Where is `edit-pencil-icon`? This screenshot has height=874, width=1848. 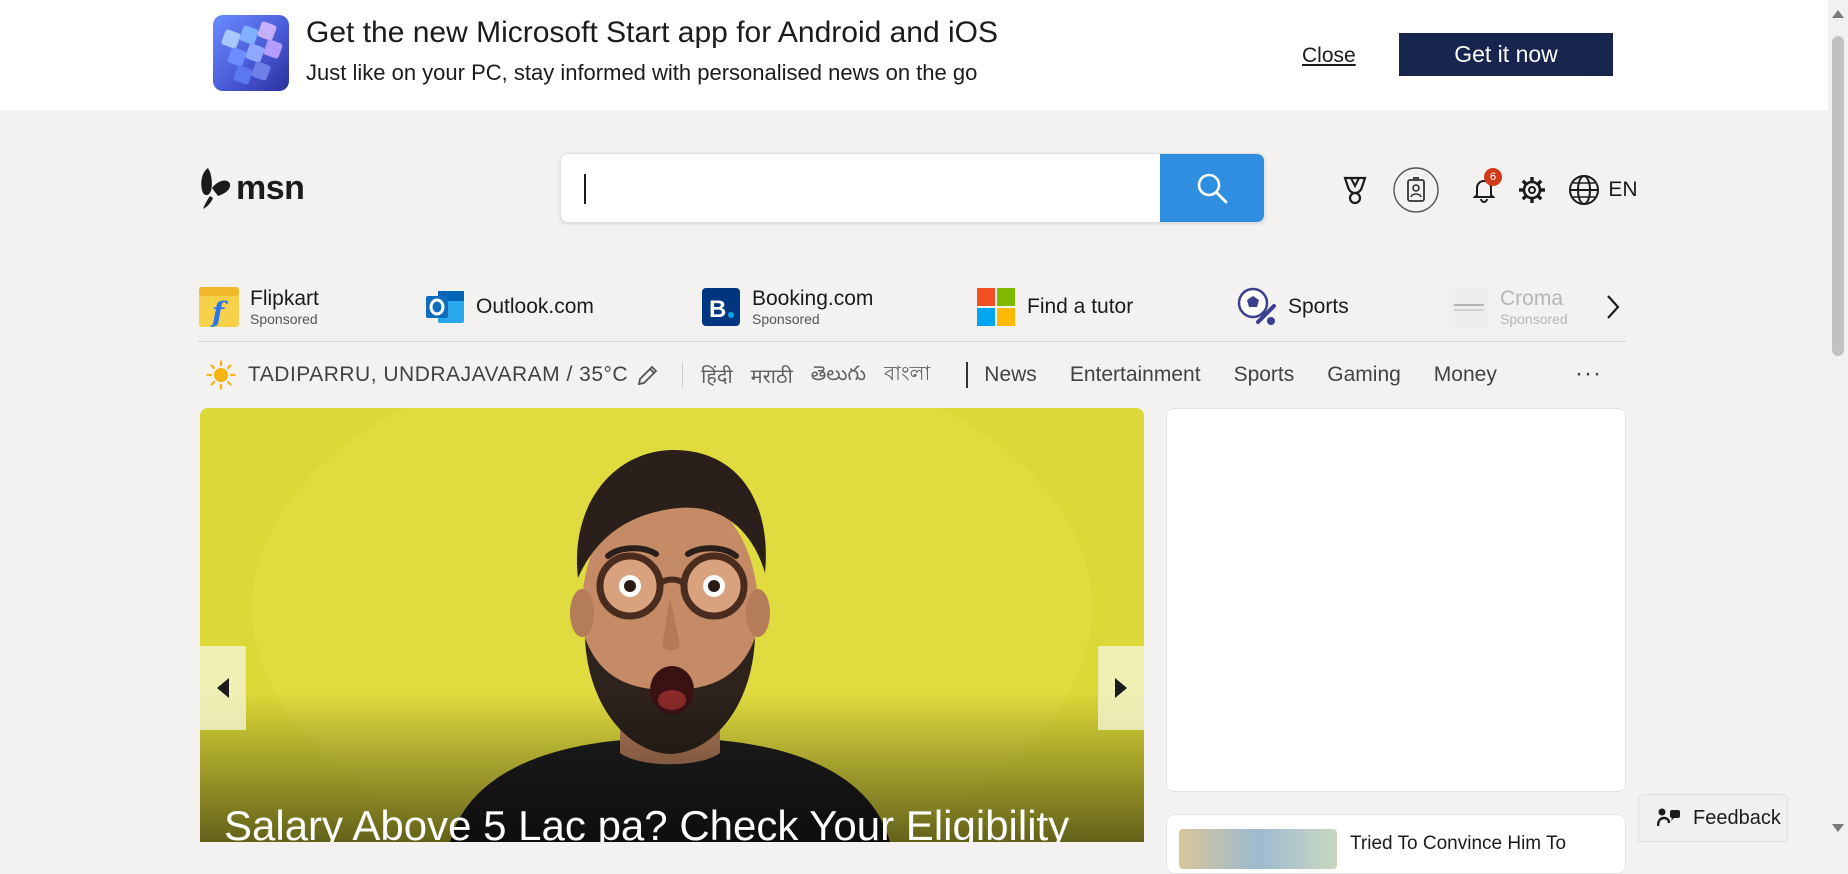 edit-pencil-icon is located at coordinates (648, 375).